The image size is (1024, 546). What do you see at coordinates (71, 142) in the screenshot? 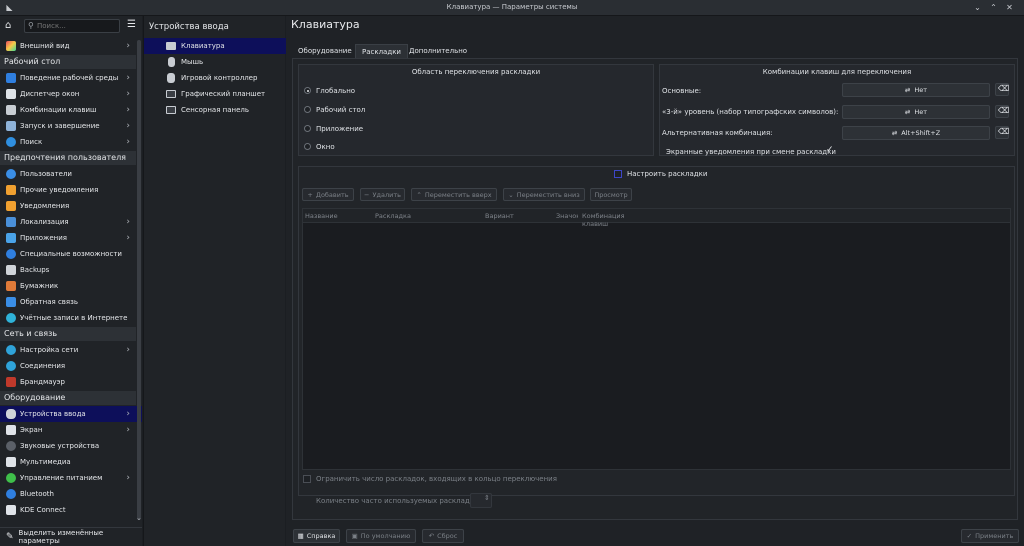
I see `sidebar-item-search: Поиск ›` at bounding box center [71, 142].